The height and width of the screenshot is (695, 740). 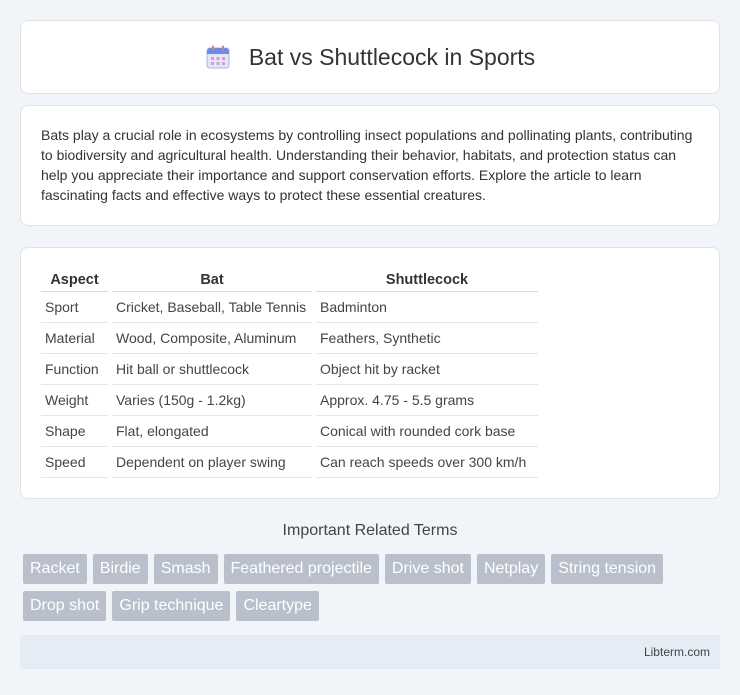 What do you see at coordinates (607, 569) in the screenshot?
I see `term-tag-string-tension: String tension` at bounding box center [607, 569].